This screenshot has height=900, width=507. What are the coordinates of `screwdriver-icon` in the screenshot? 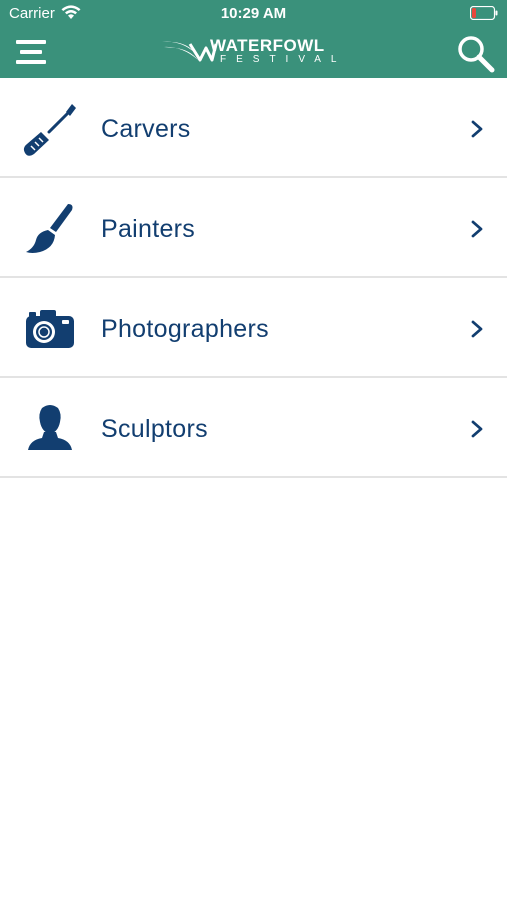 It's located at (49, 130).